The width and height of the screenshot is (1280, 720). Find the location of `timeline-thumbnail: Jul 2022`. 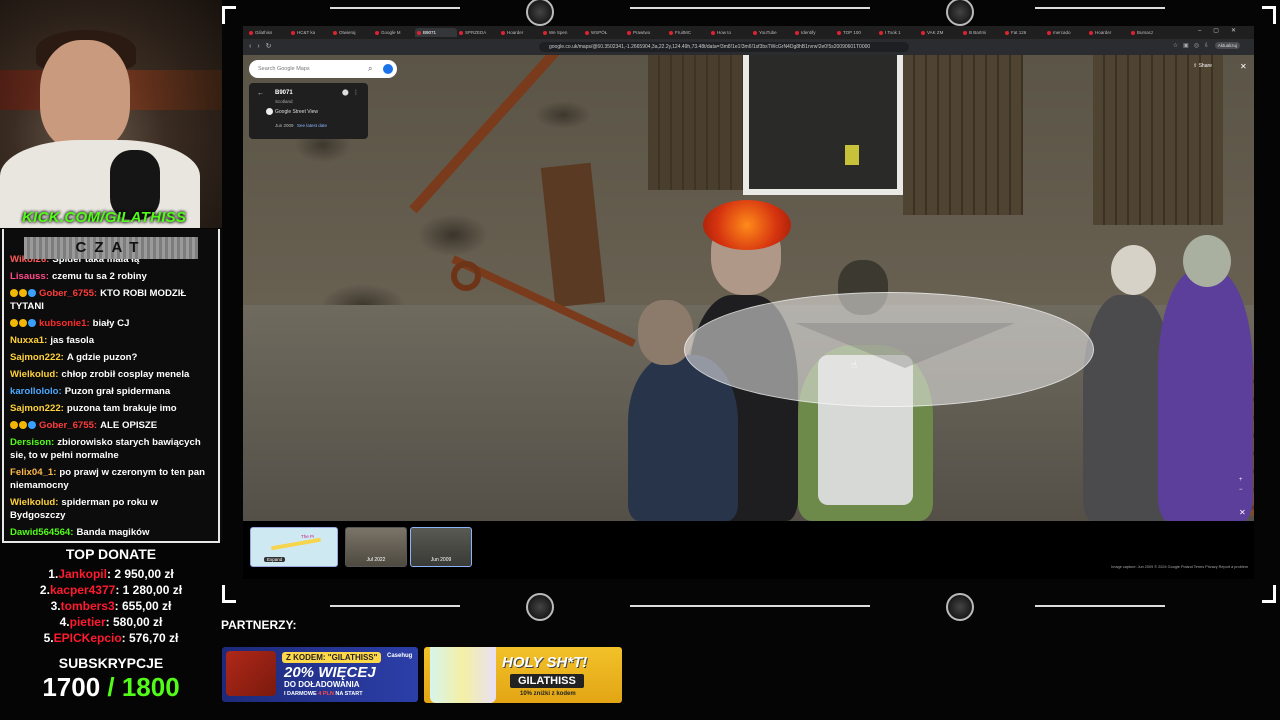

timeline-thumbnail: Jul 2022 is located at coordinates (376, 547).